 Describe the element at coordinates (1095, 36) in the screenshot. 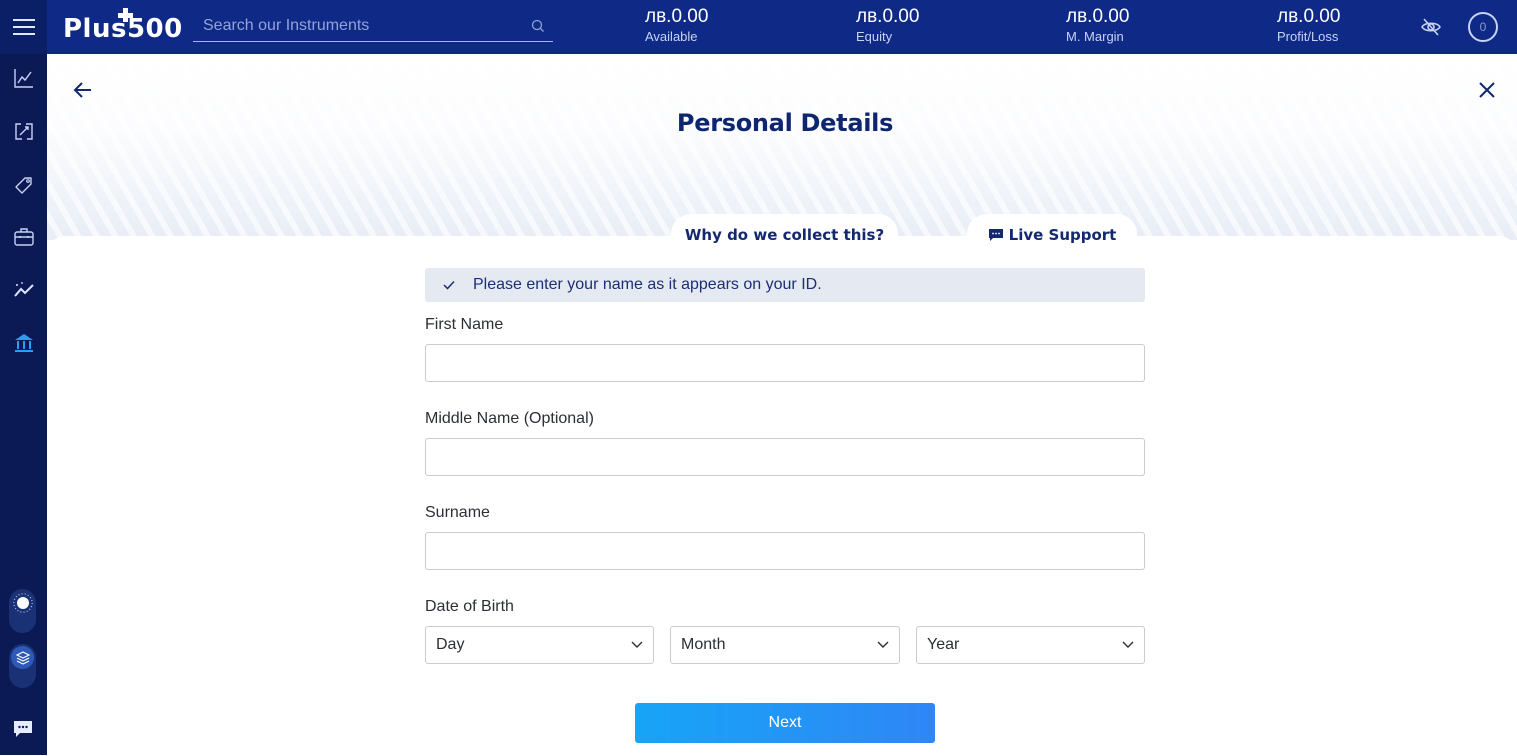

I see `stat-label: M. Margin` at that location.